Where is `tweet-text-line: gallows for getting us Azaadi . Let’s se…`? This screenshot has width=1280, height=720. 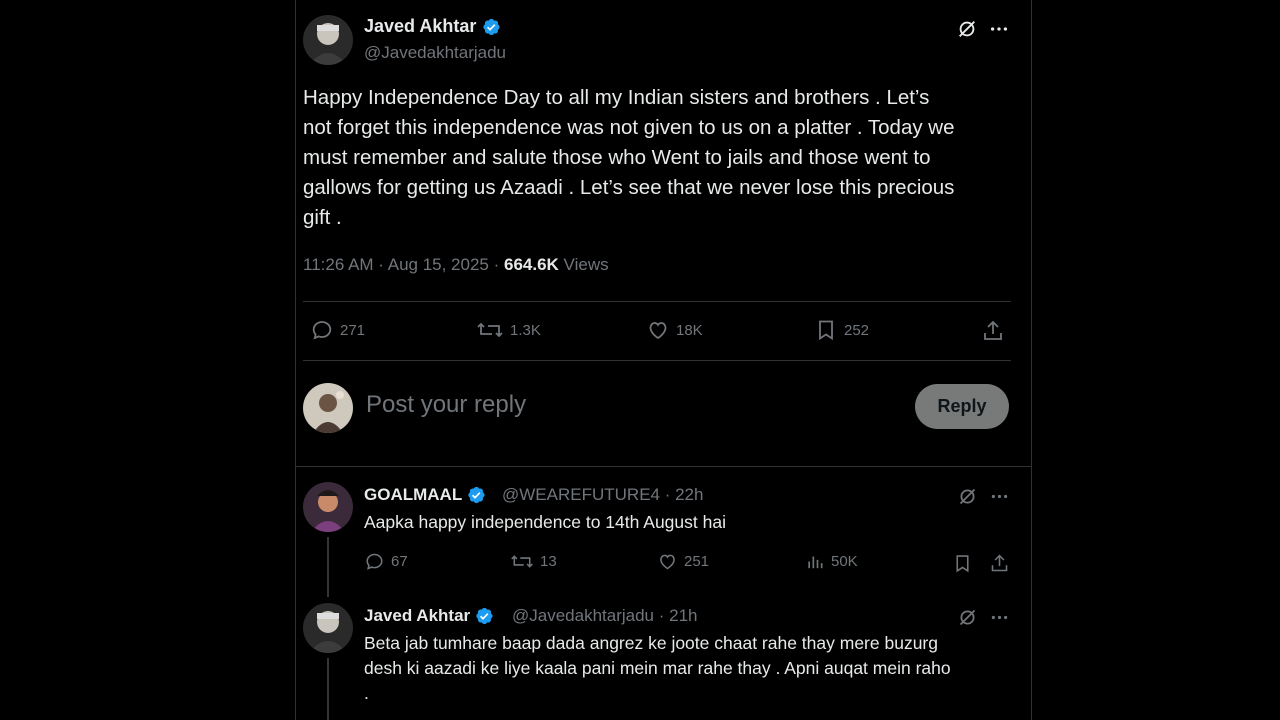
tweet-text-line: gallows for getting us Azaadi . Let’s se… is located at coordinates (629, 187).